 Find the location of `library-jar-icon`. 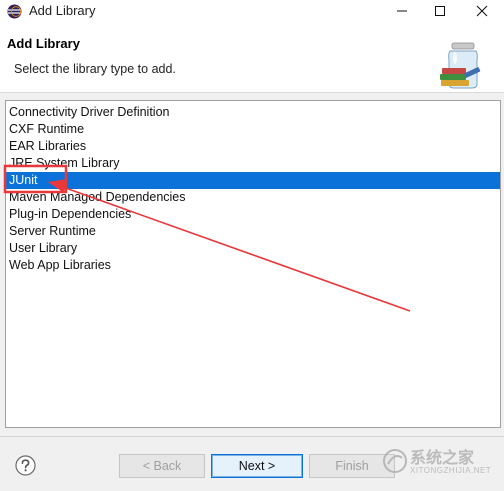

library-jar-icon is located at coordinates (460, 65).